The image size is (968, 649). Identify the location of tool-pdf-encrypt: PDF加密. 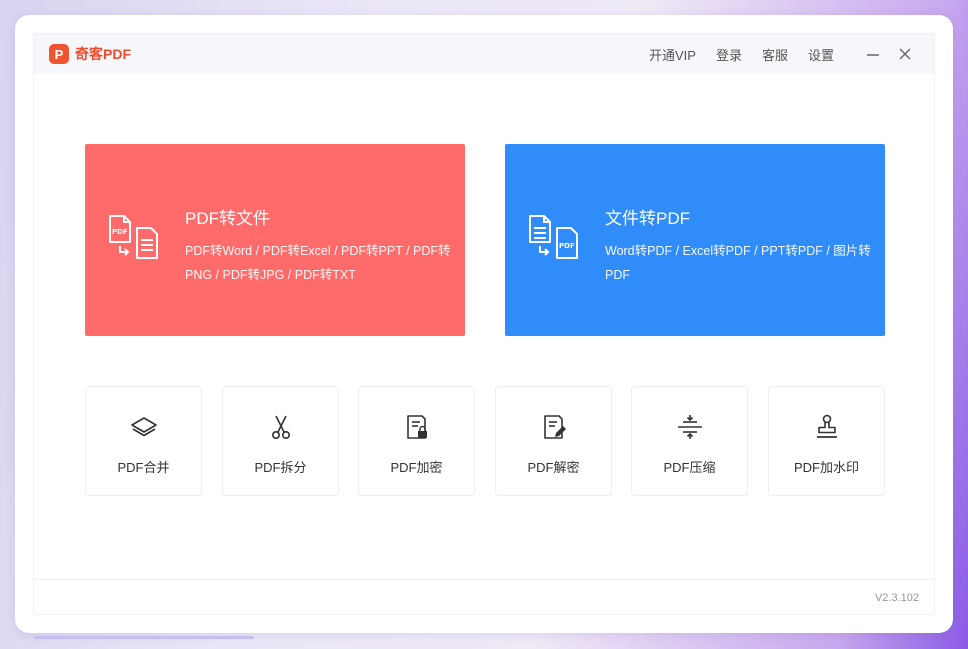
(416, 441).